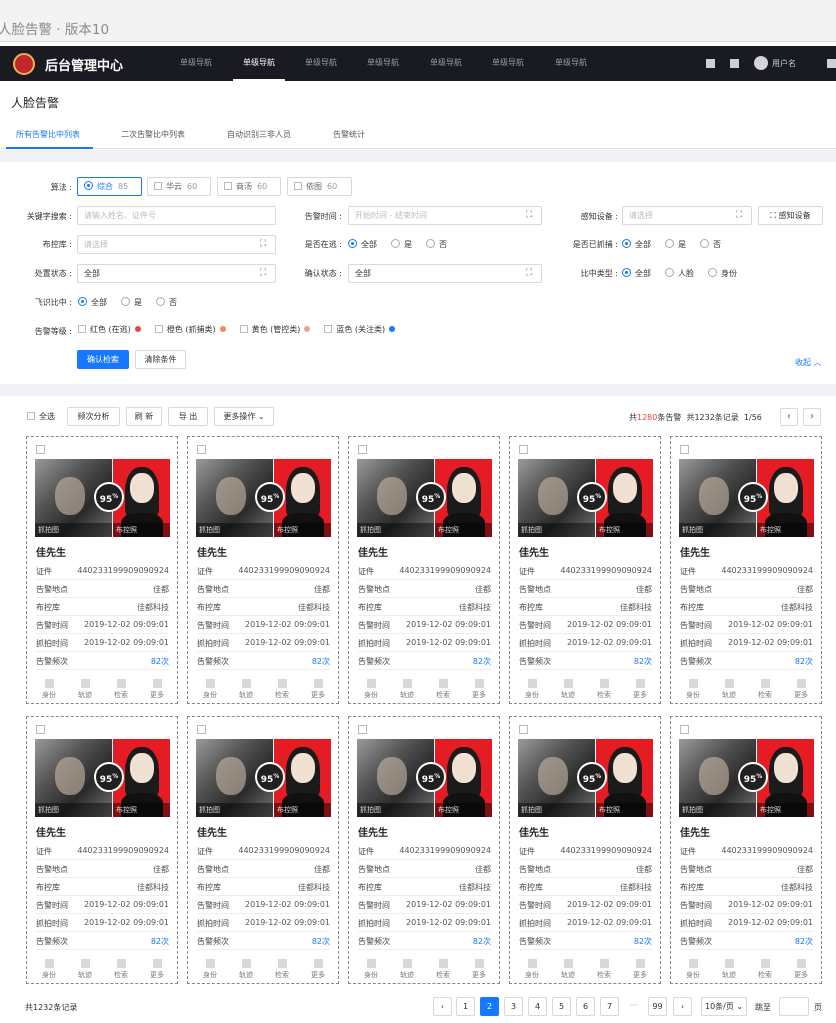  I want to click on search-button: 确认检索, so click(103, 359).